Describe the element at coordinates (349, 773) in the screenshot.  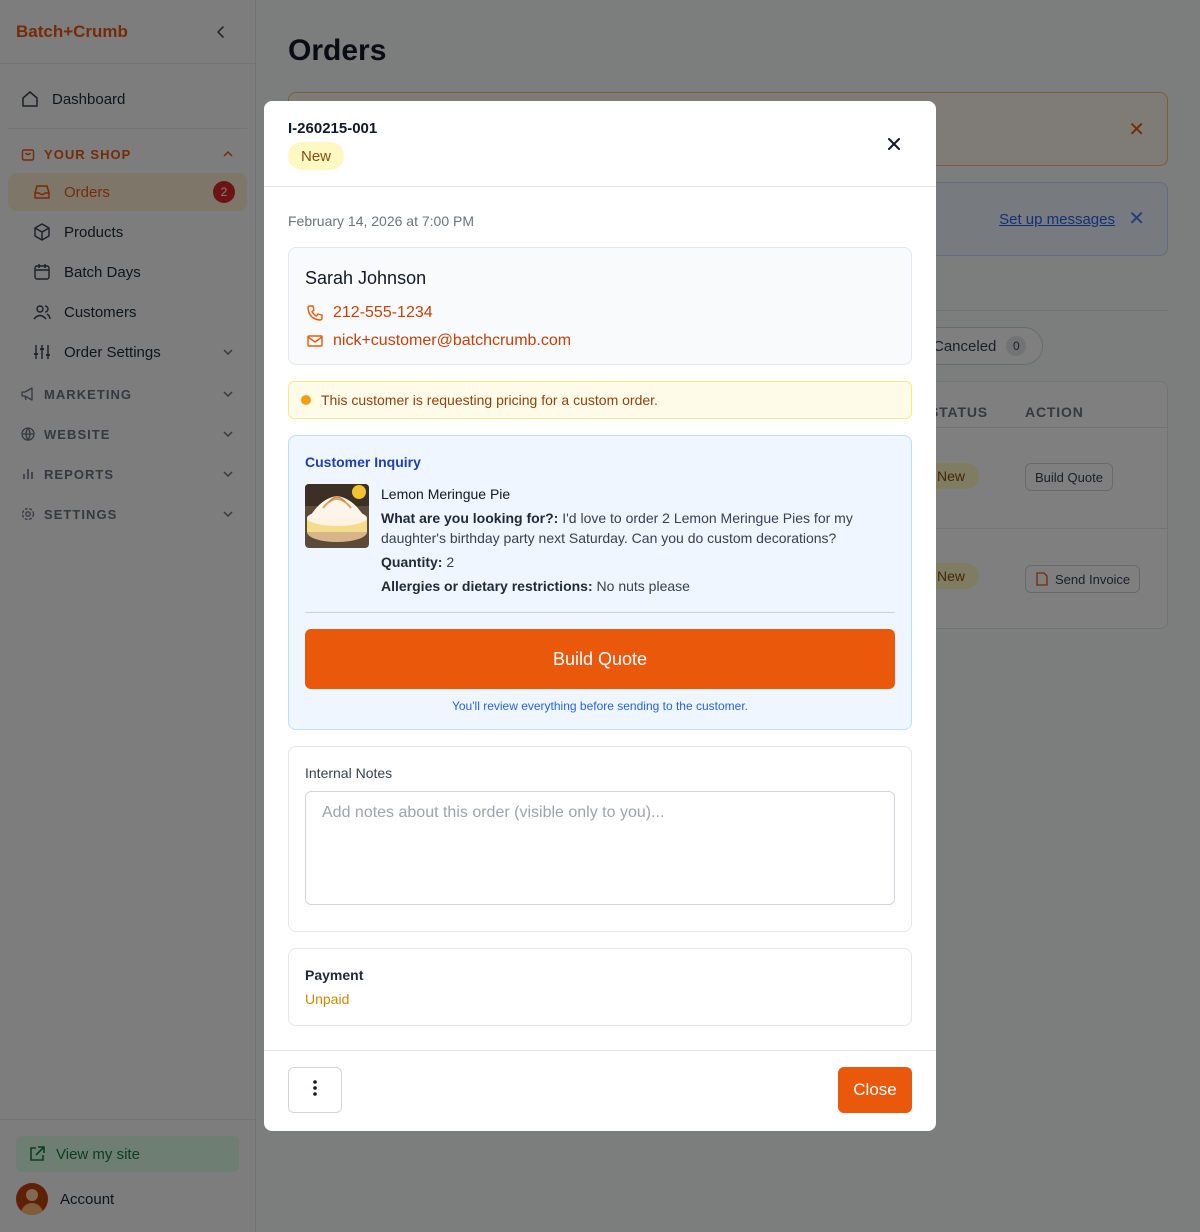
I see `notes-label: Internal Notes` at that location.